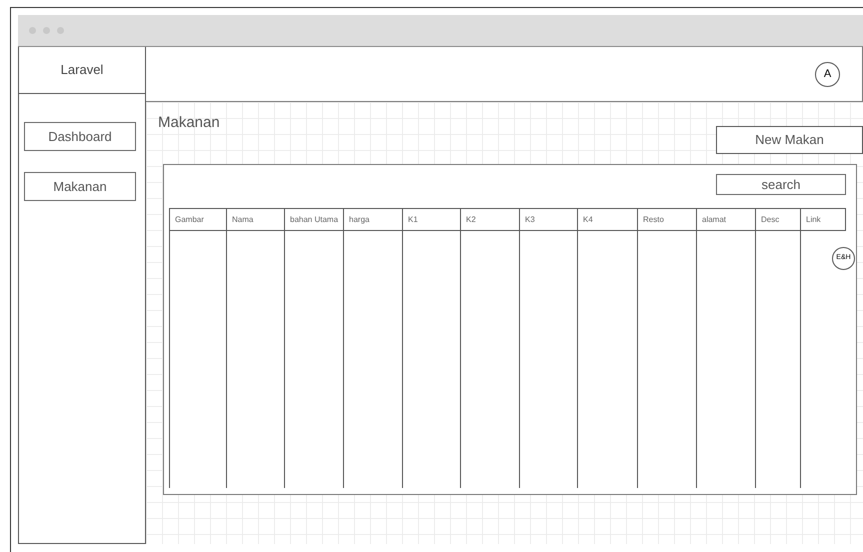 Image resolution: width=863 pixels, height=552 pixels. Describe the element at coordinates (198, 219) in the screenshot. I see `column-header: Gambar` at that location.